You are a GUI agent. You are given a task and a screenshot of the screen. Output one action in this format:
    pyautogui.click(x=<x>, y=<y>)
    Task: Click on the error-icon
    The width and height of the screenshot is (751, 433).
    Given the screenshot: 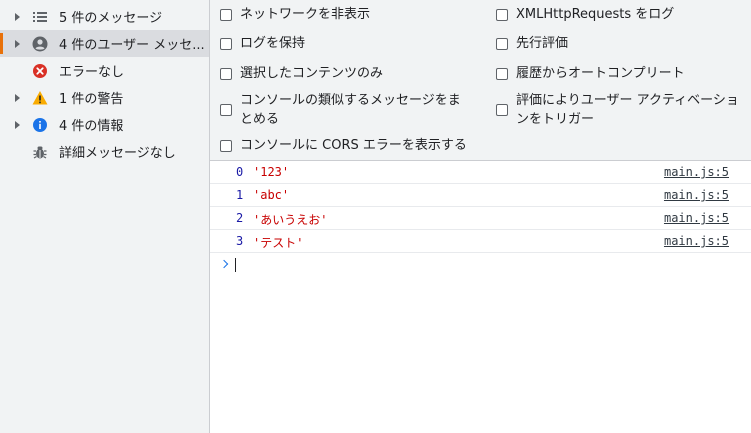 What is the action you would take?
    pyautogui.click(x=40, y=71)
    